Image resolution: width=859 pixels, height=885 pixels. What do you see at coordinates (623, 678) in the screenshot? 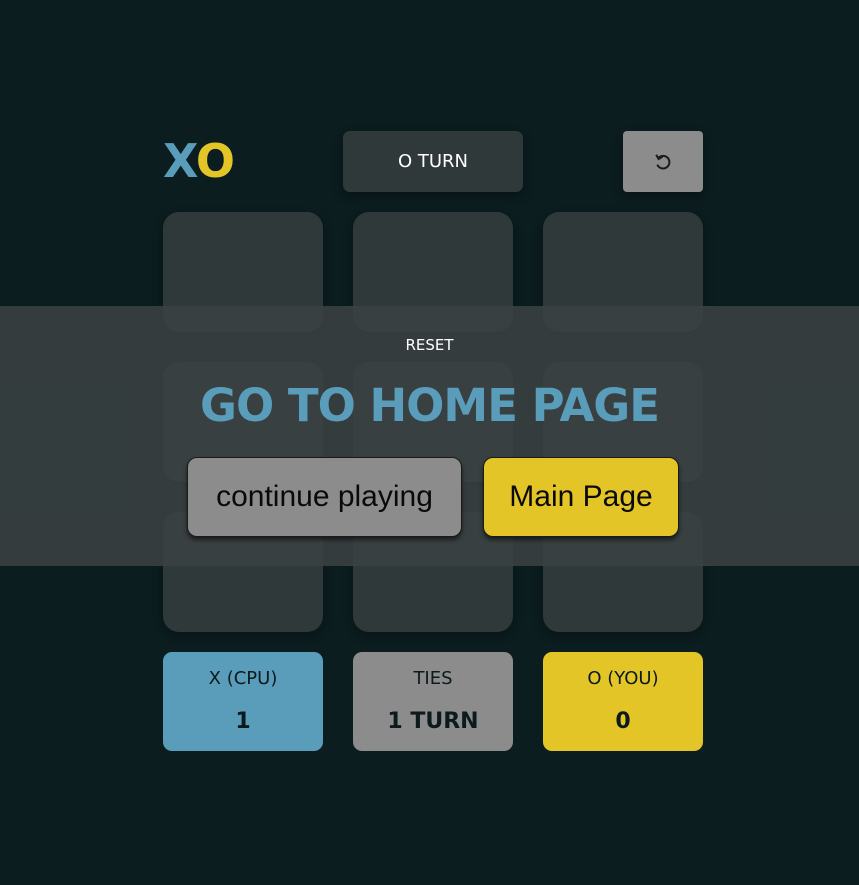
I see `score-o-label: O (YOU)` at bounding box center [623, 678].